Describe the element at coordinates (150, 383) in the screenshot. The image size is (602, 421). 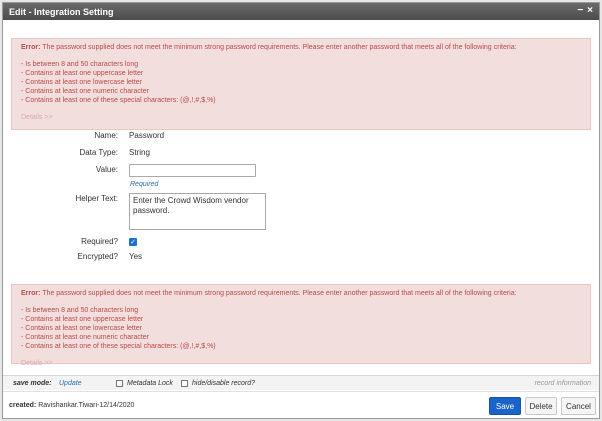
I see `metadata-lock-label: Metadata Lock` at that location.